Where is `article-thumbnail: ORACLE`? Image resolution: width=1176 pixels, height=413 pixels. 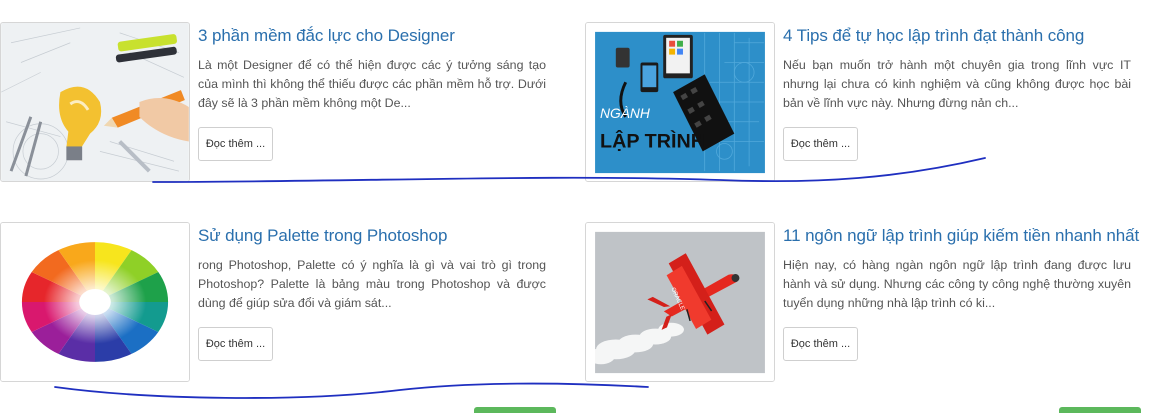 article-thumbnail: ORACLE is located at coordinates (680, 302).